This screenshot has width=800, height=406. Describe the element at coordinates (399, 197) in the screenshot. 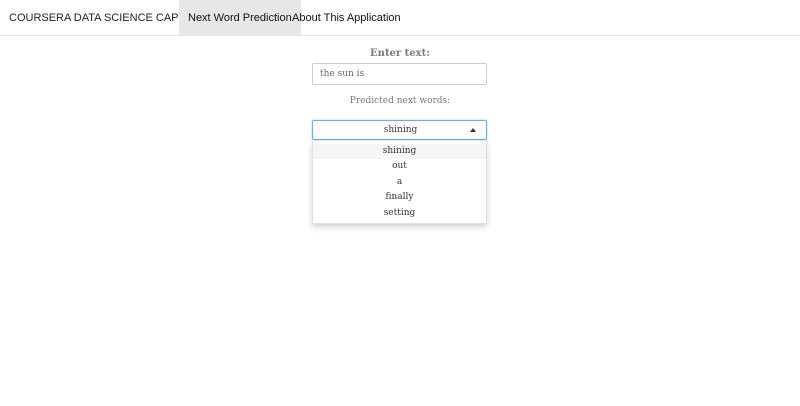

I see `dropdown-option: finally` at that location.